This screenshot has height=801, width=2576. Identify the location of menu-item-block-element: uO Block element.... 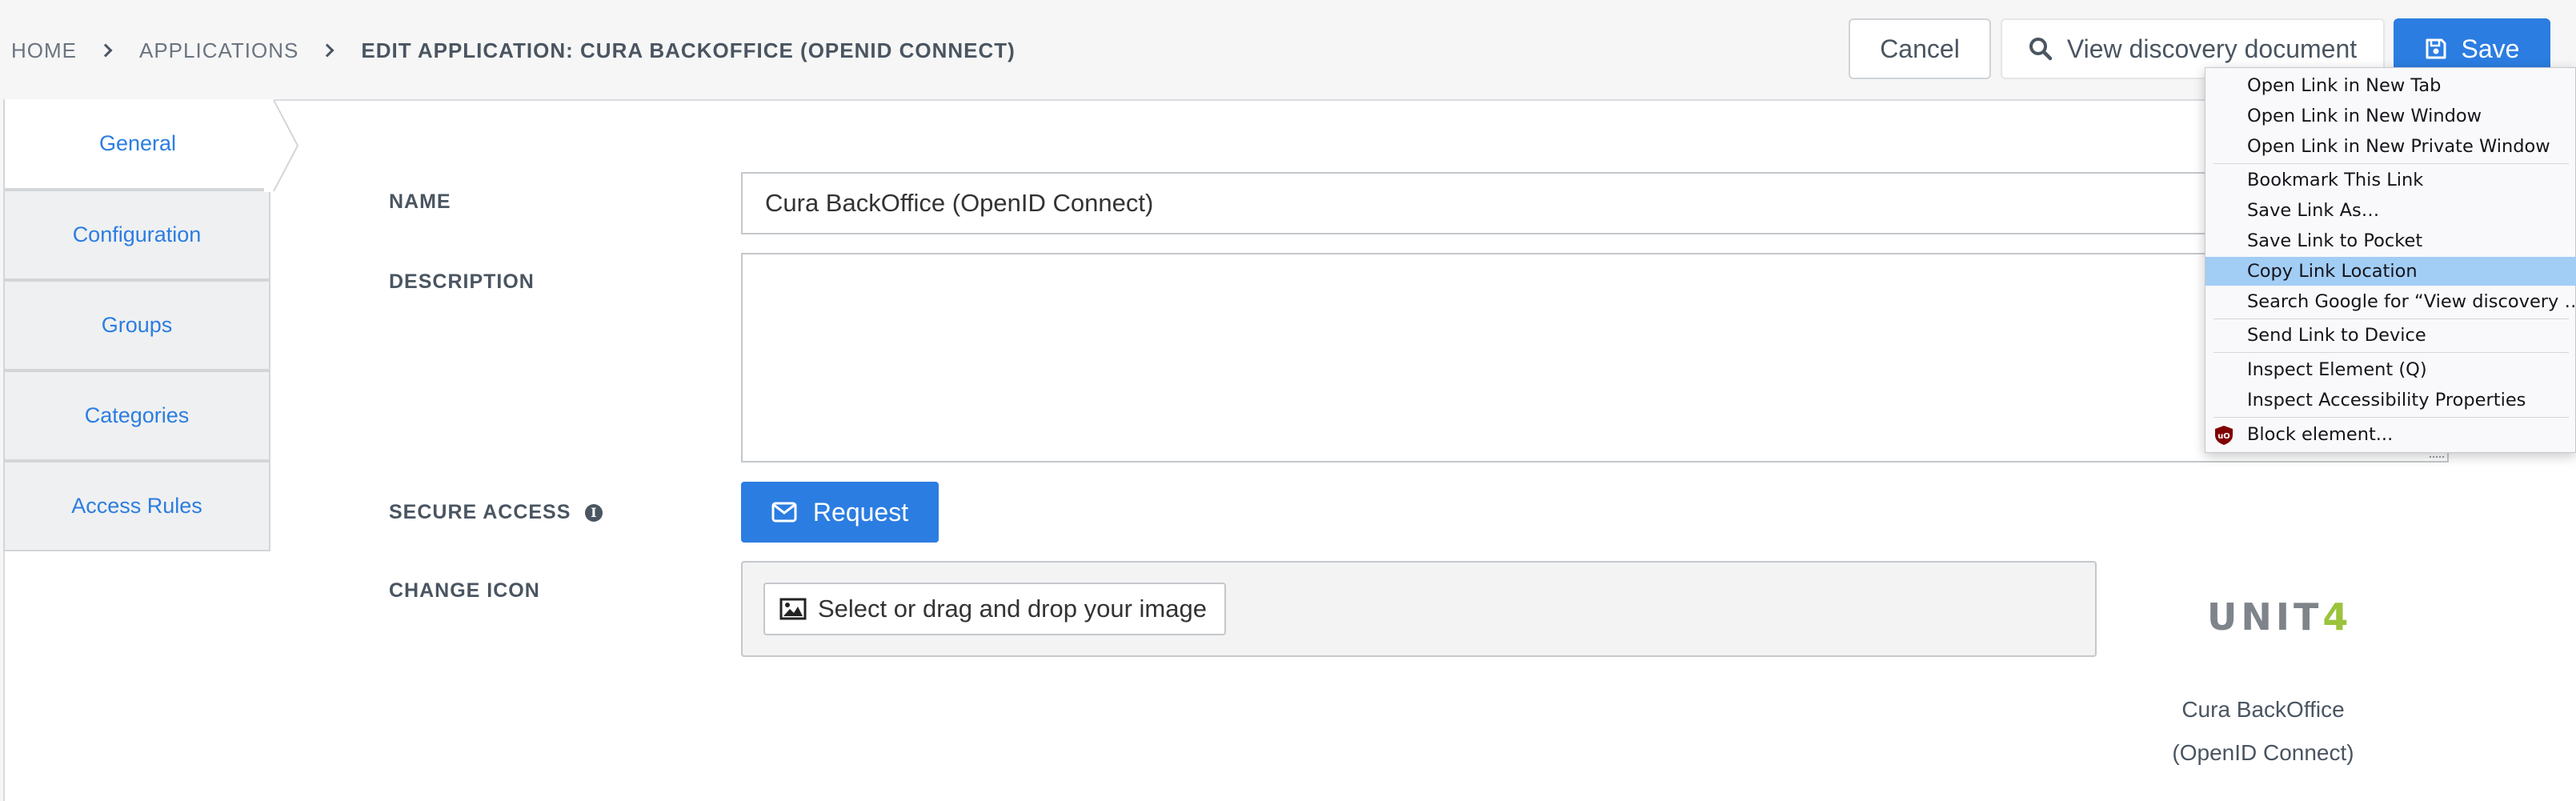
(2390, 434).